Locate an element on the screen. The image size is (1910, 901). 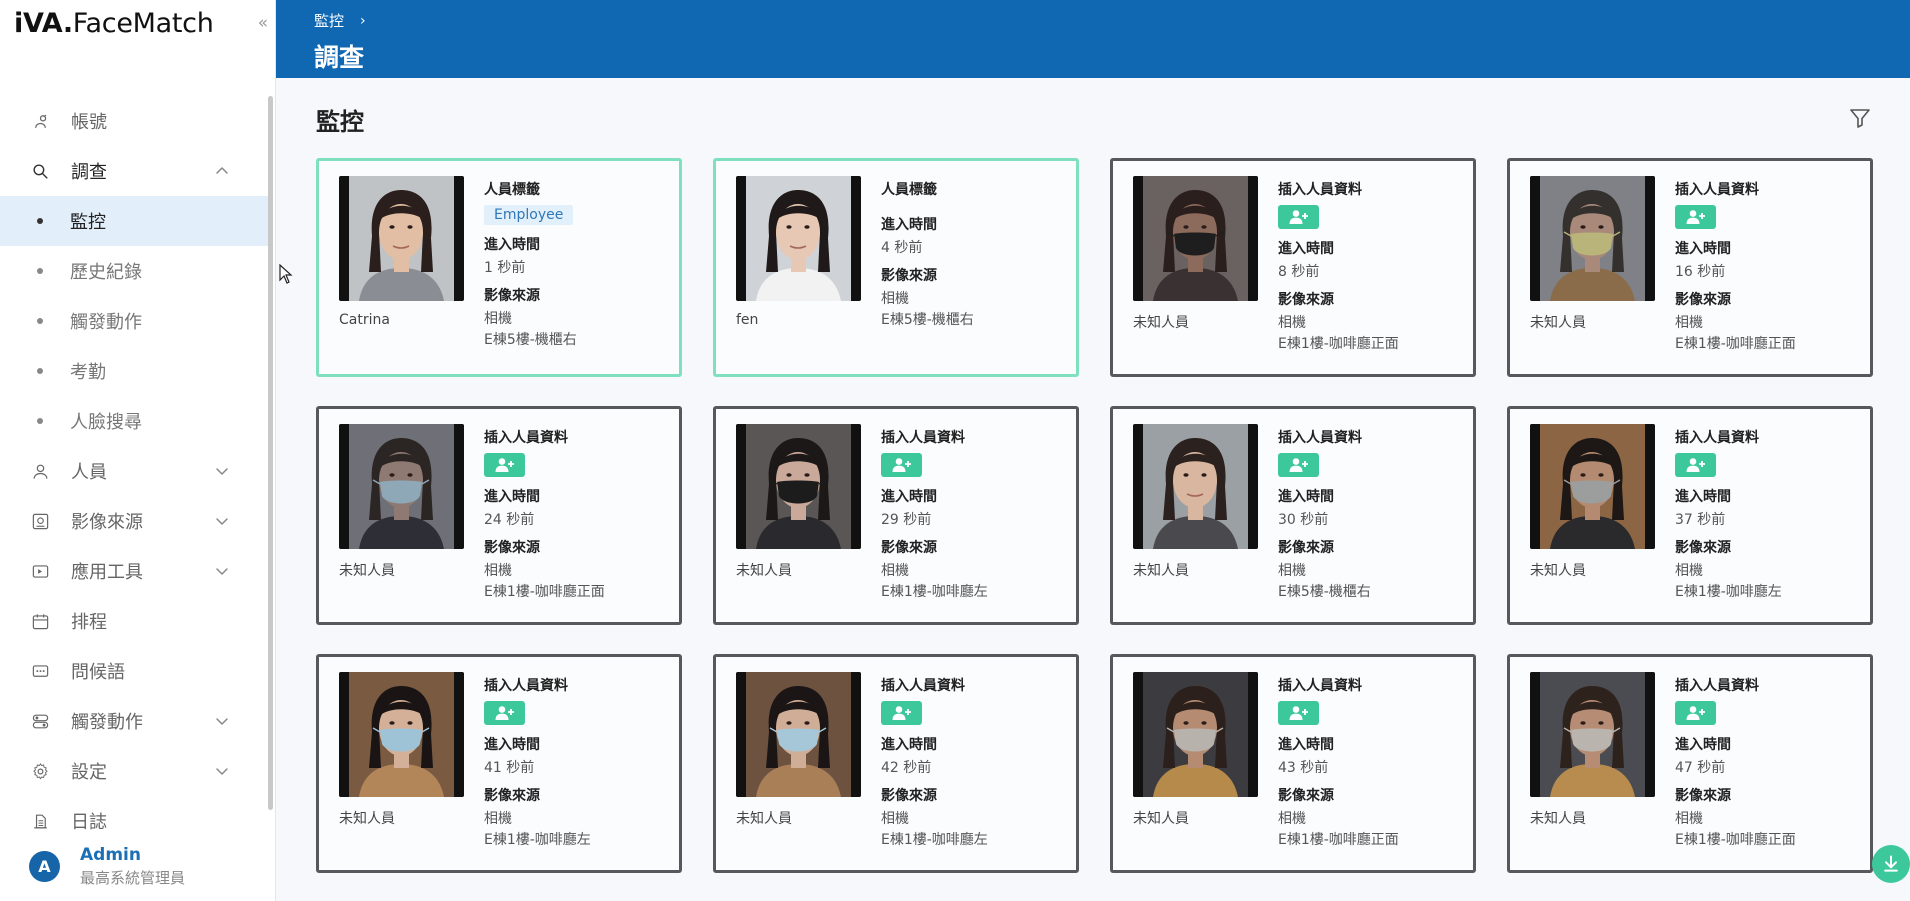
sidebar-subitem-4: 人臉搜尋 is located at coordinates (134, 421).